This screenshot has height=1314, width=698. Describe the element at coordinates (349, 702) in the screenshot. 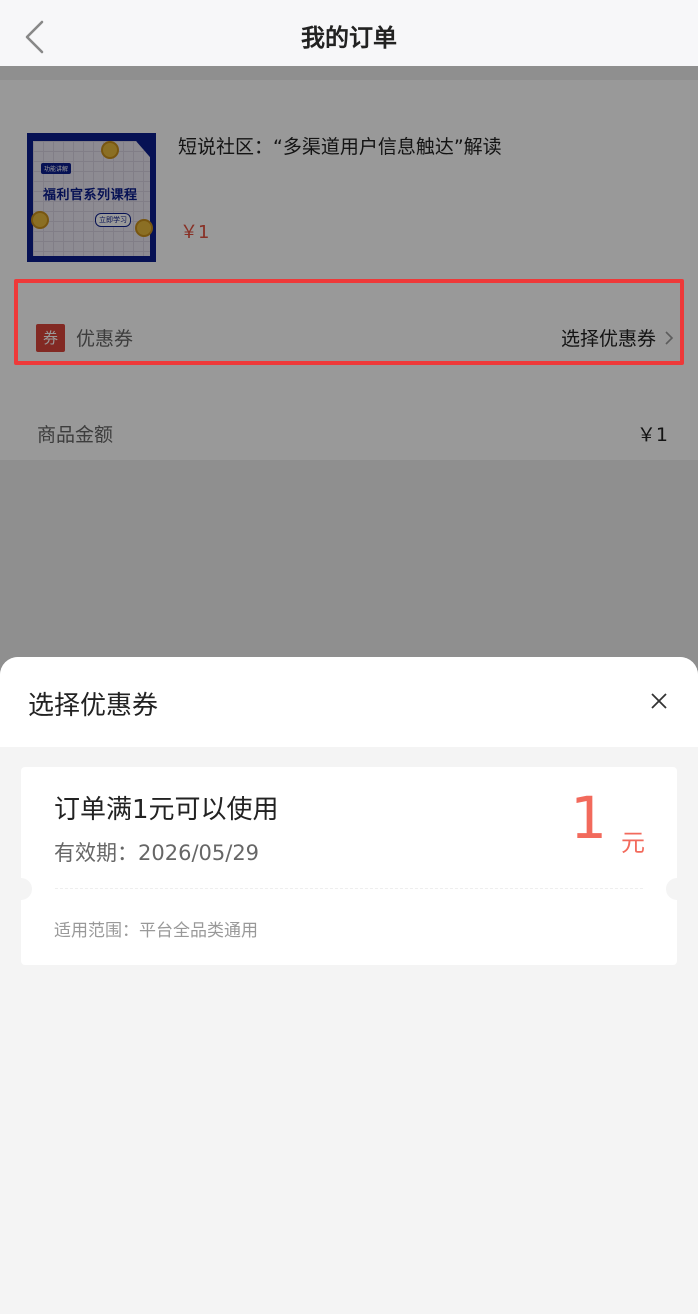

I see `sheet-header: 选择优惠券` at that location.